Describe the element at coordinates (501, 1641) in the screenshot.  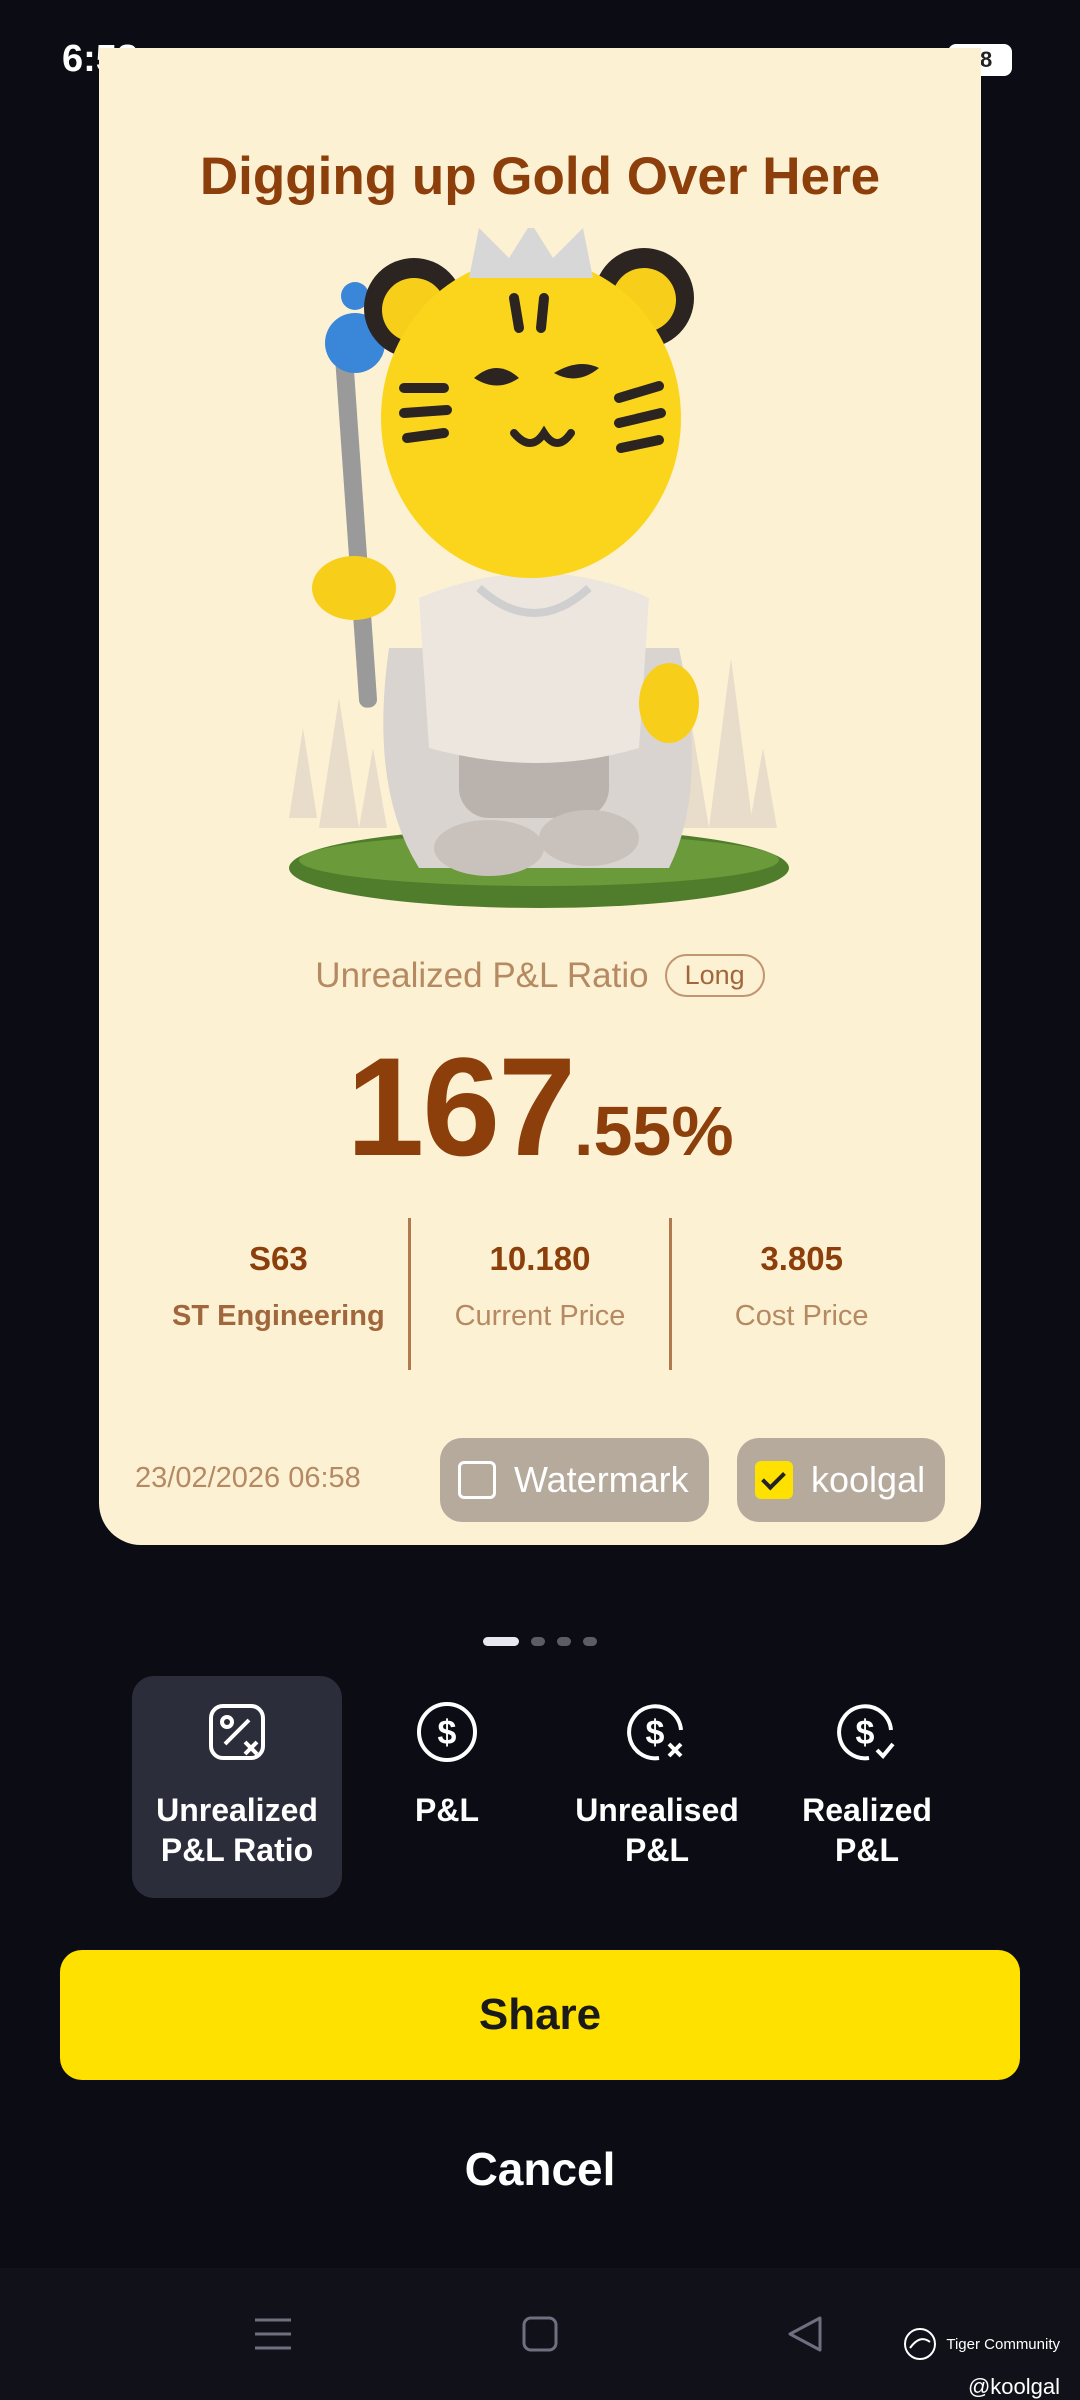
I see `page-dot-active` at that location.